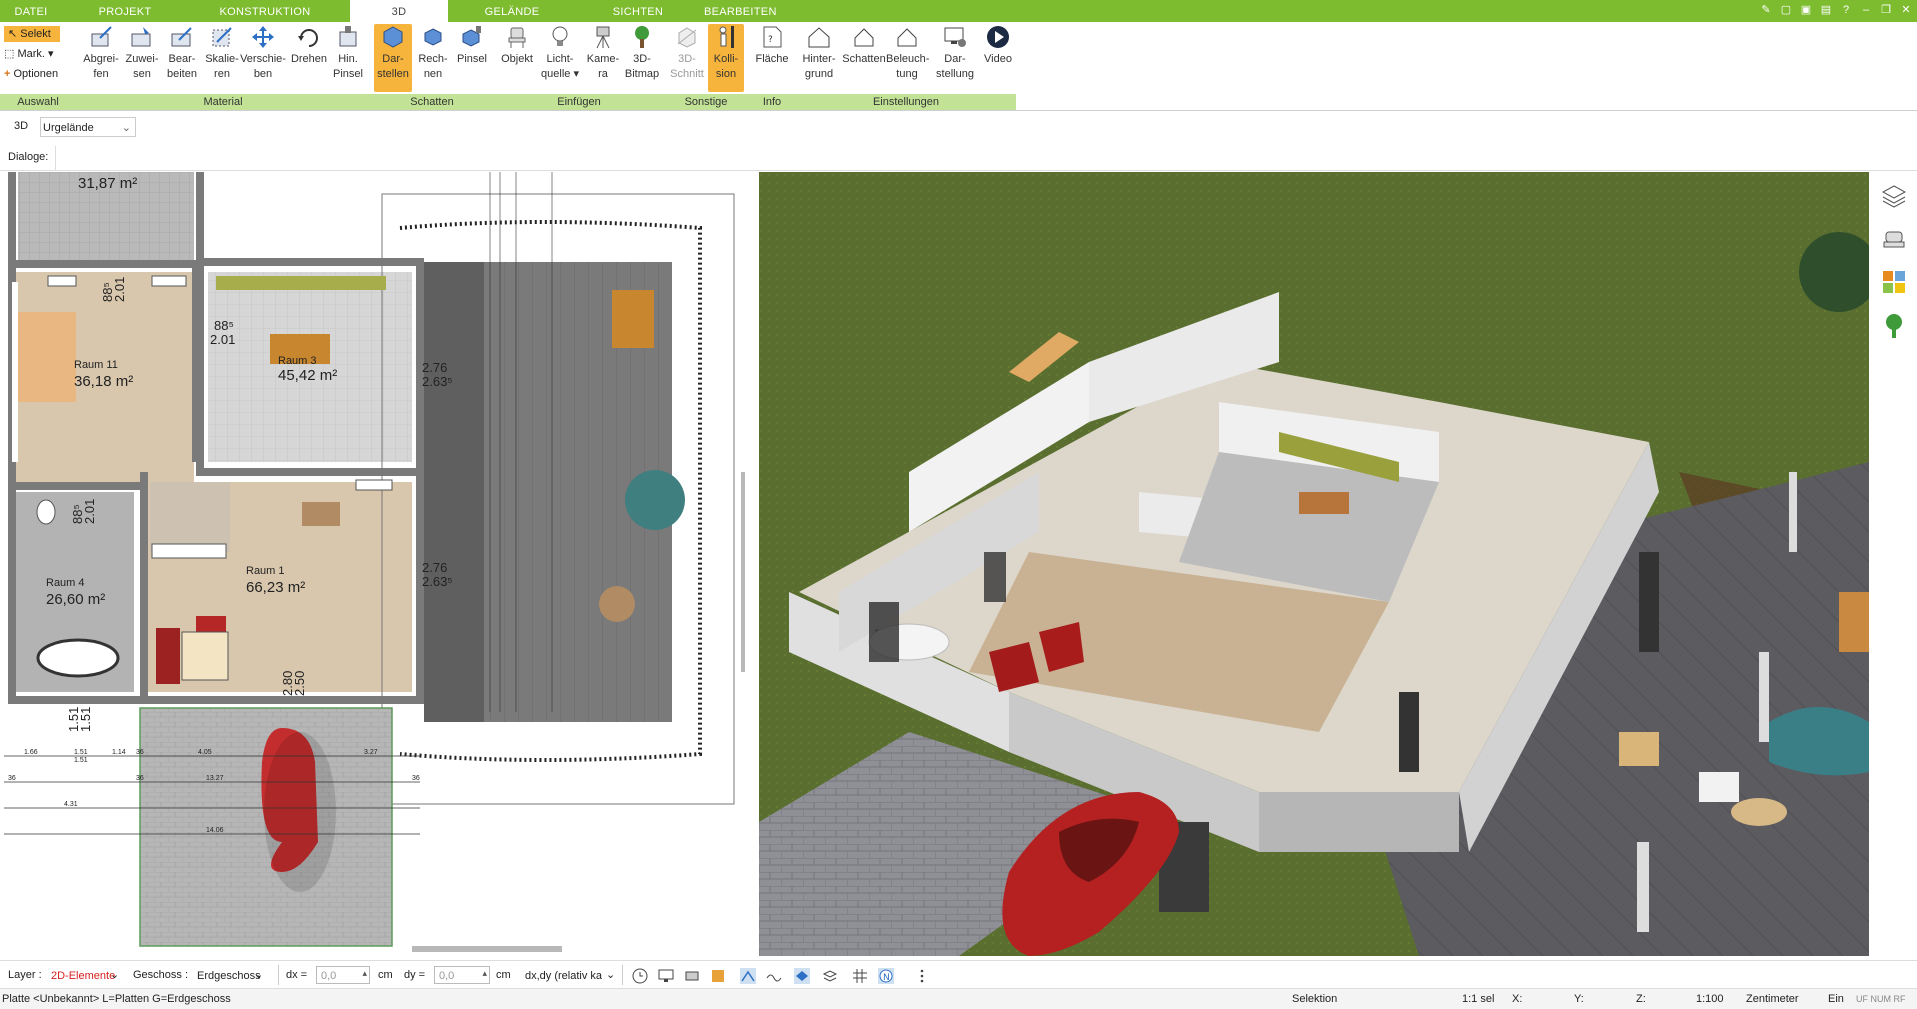 Image resolution: width=1917 pixels, height=1009 pixels. I want to click on north-icon: N, so click(886, 976).